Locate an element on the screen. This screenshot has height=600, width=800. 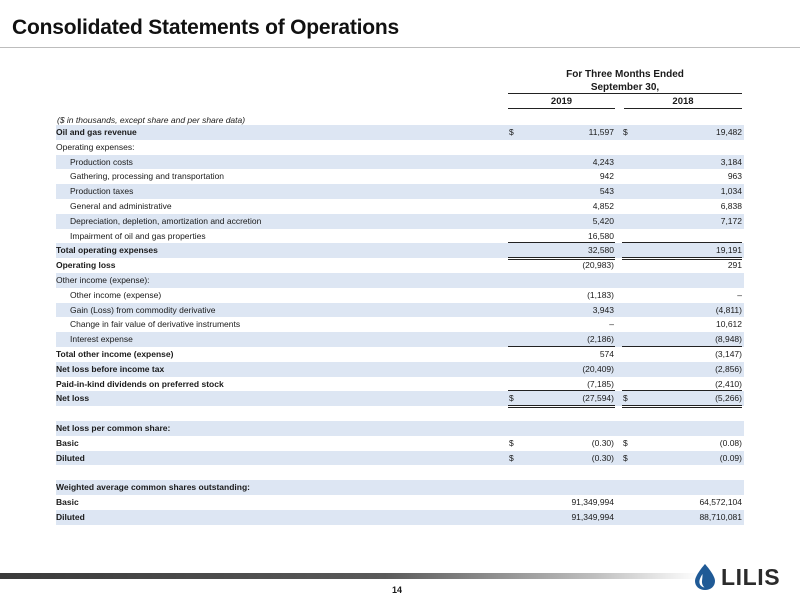
value-2019: 3,943 is located at coordinates (603, 309).